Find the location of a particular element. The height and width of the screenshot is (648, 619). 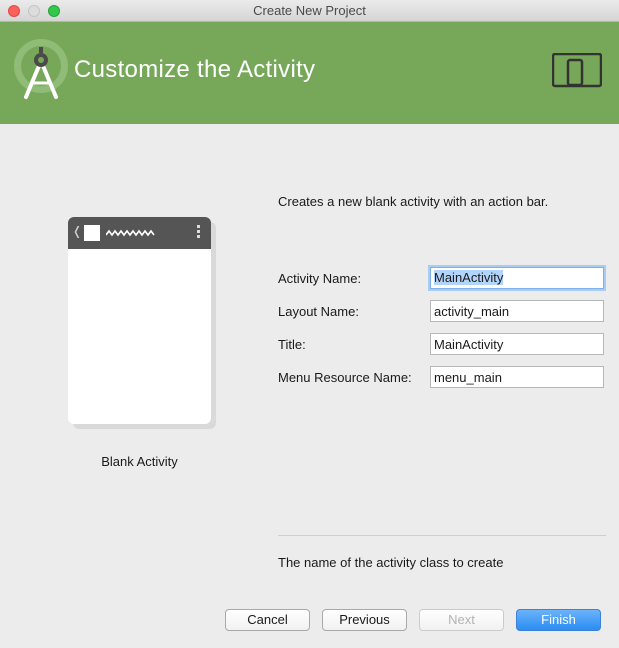

title-placeholder-icon is located at coordinates (130, 233).